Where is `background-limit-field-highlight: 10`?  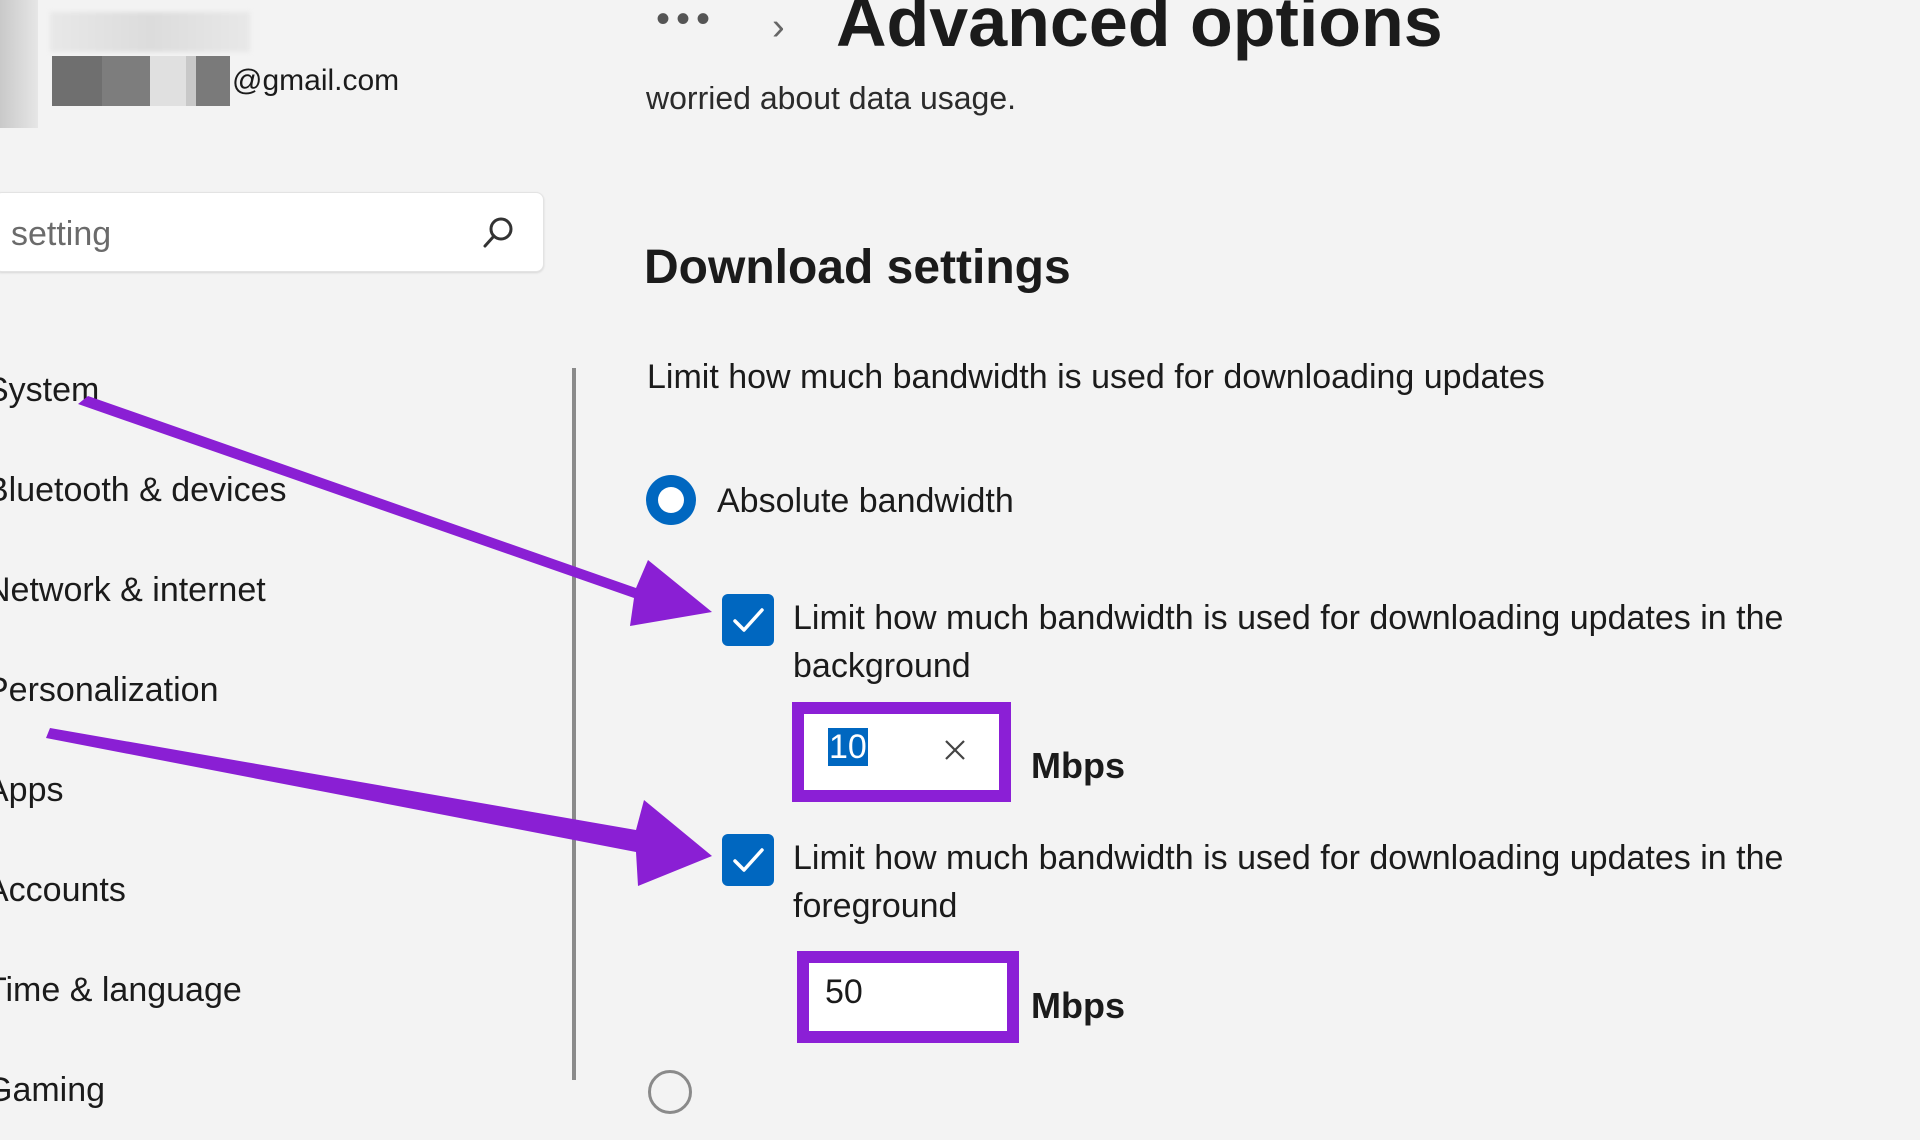
background-limit-field-highlight: 10 is located at coordinates (901, 752).